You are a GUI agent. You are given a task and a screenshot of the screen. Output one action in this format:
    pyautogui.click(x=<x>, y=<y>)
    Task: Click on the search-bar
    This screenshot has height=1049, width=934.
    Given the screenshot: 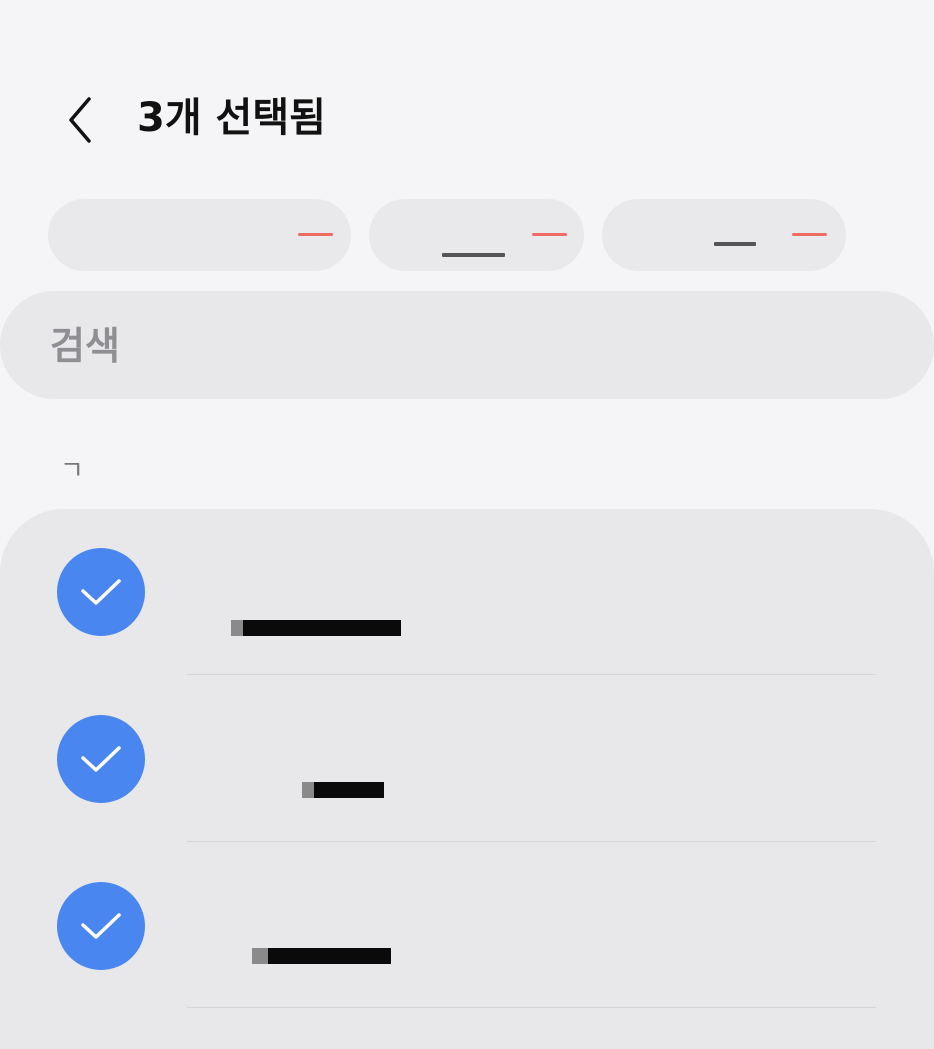 What is the action you would take?
    pyautogui.click(x=467, y=346)
    